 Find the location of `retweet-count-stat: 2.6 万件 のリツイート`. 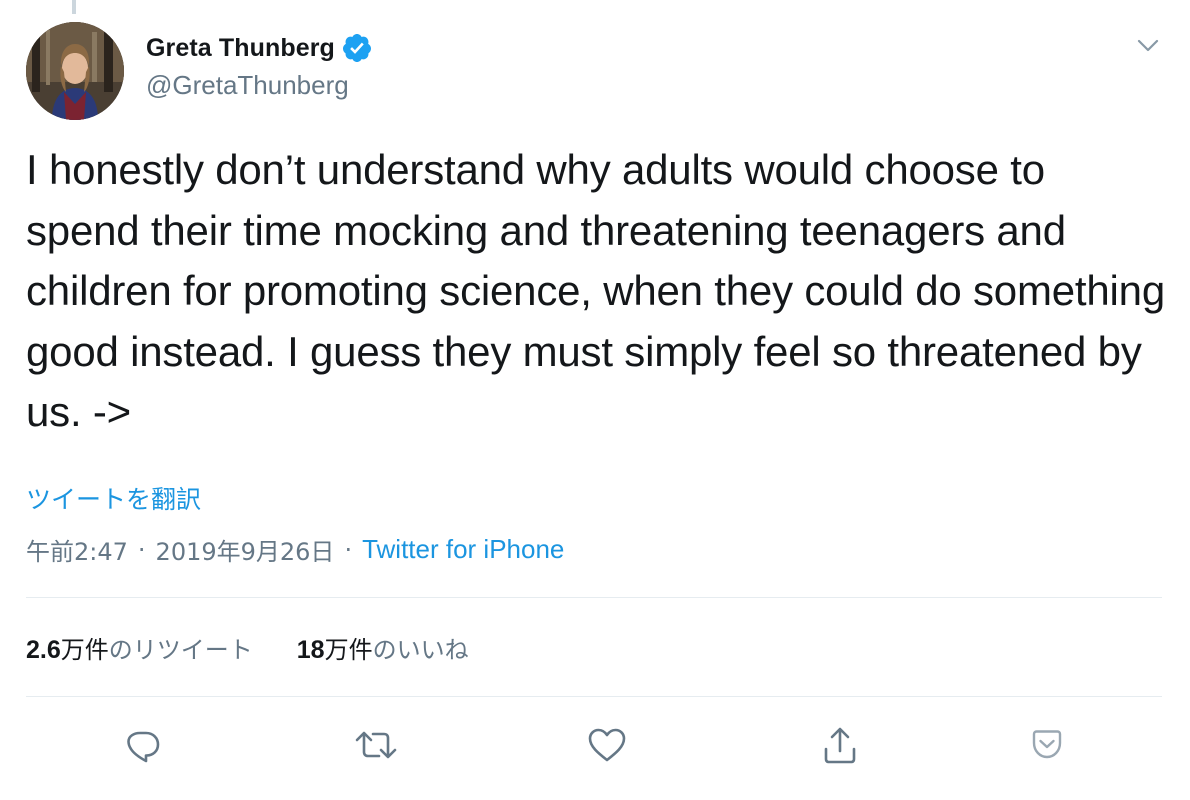

retweet-count-stat: 2.6 万件 のリツイート is located at coordinates (139, 647).